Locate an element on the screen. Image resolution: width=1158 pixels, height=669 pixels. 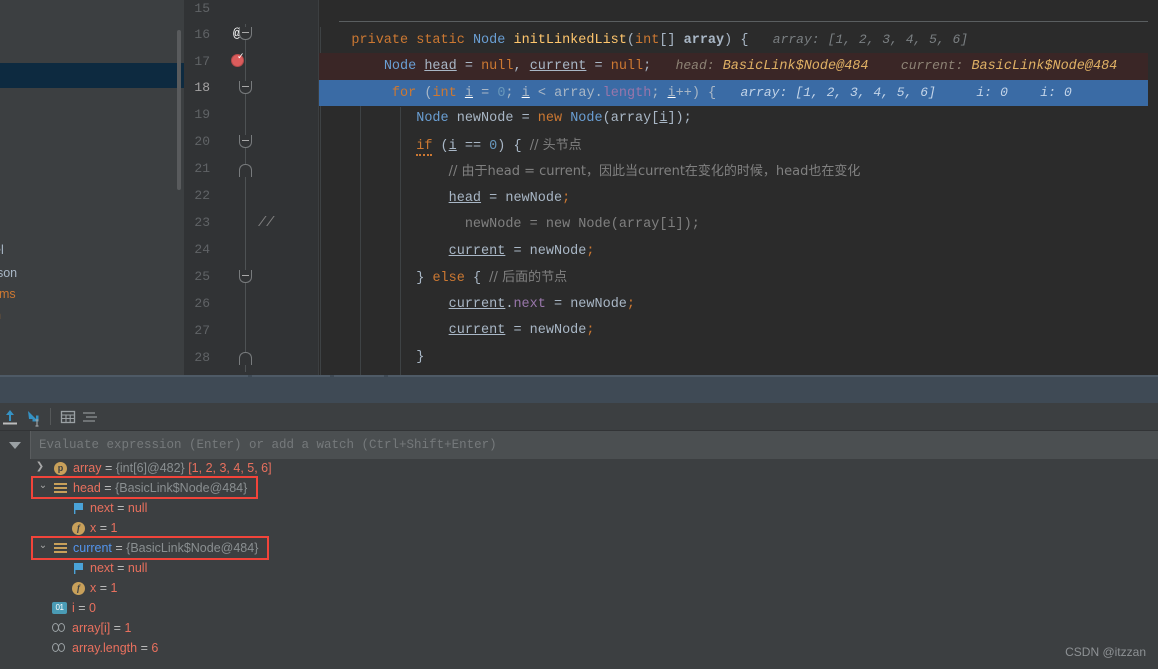
inline-hint-label: head: is located at coordinates (695, 65).